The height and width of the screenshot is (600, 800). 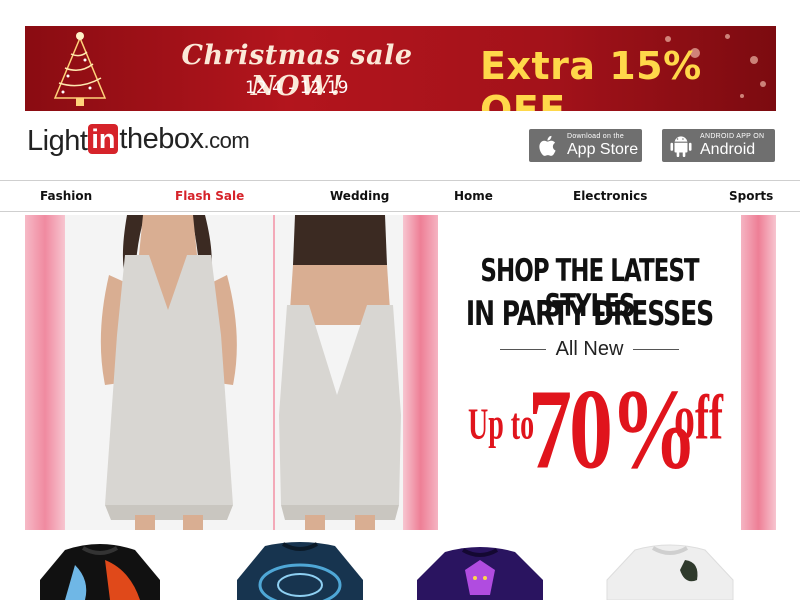 I want to click on nav-item-flash-sale: Flash Sale, so click(x=209, y=196).